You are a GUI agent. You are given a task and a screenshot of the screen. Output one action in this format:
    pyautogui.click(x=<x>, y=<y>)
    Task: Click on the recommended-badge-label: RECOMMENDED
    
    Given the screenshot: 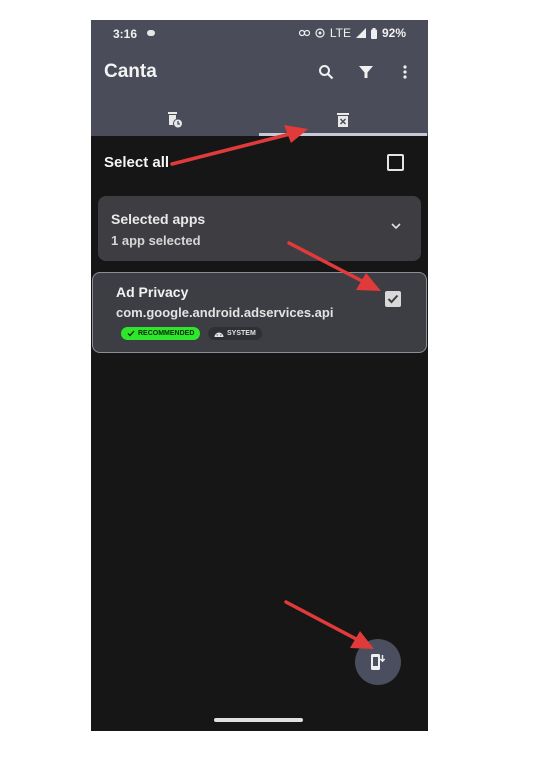 What is the action you would take?
    pyautogui.click(x=166, y=333)
    